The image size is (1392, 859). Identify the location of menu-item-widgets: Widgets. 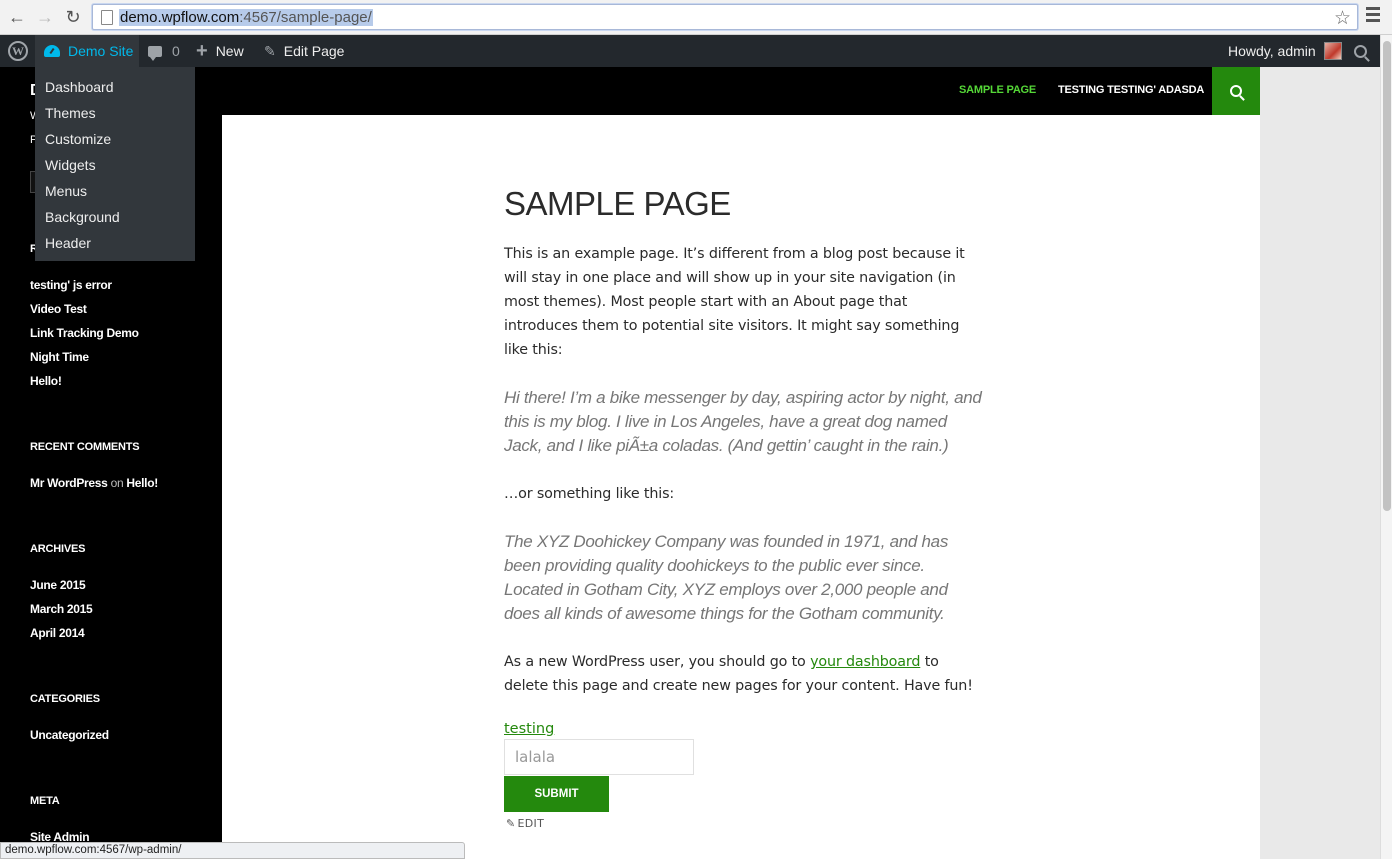
(115, 165).